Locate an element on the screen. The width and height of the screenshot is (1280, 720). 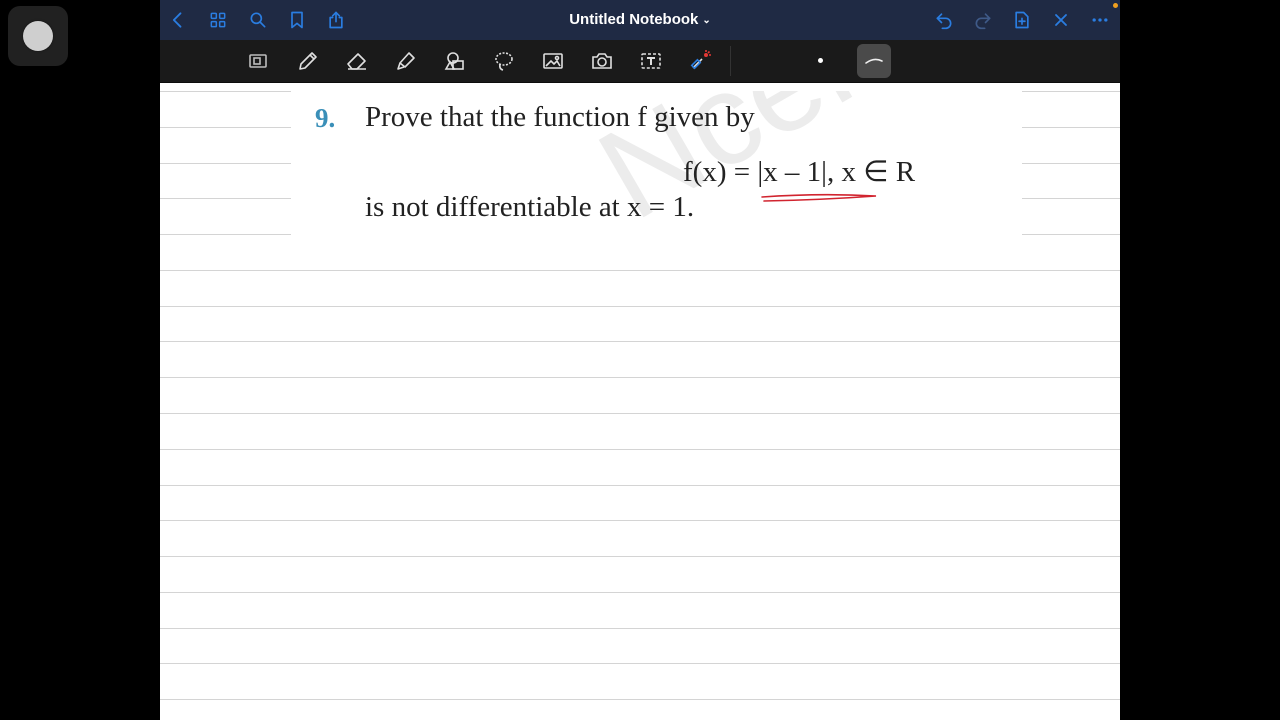
highlighter-icon is located at coordinates (406, 61).